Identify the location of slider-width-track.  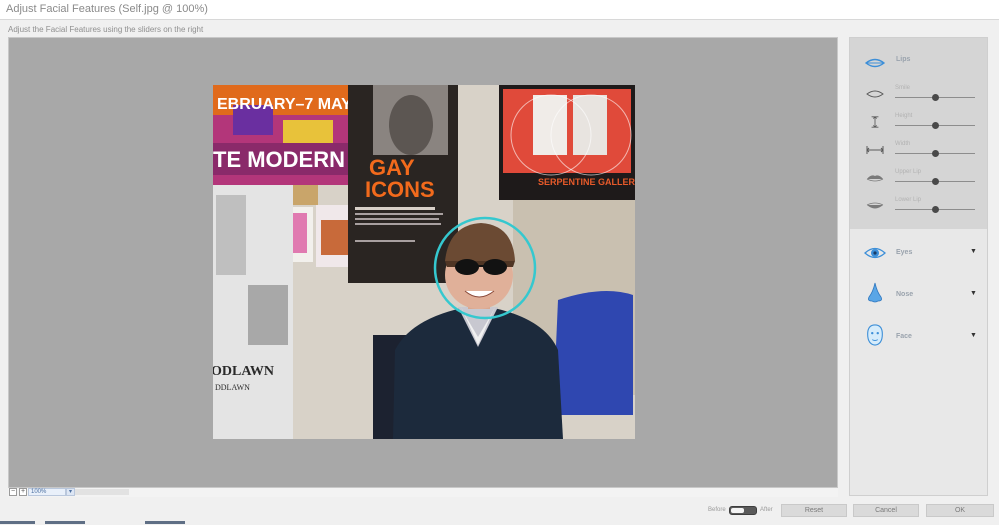
(935, 153).